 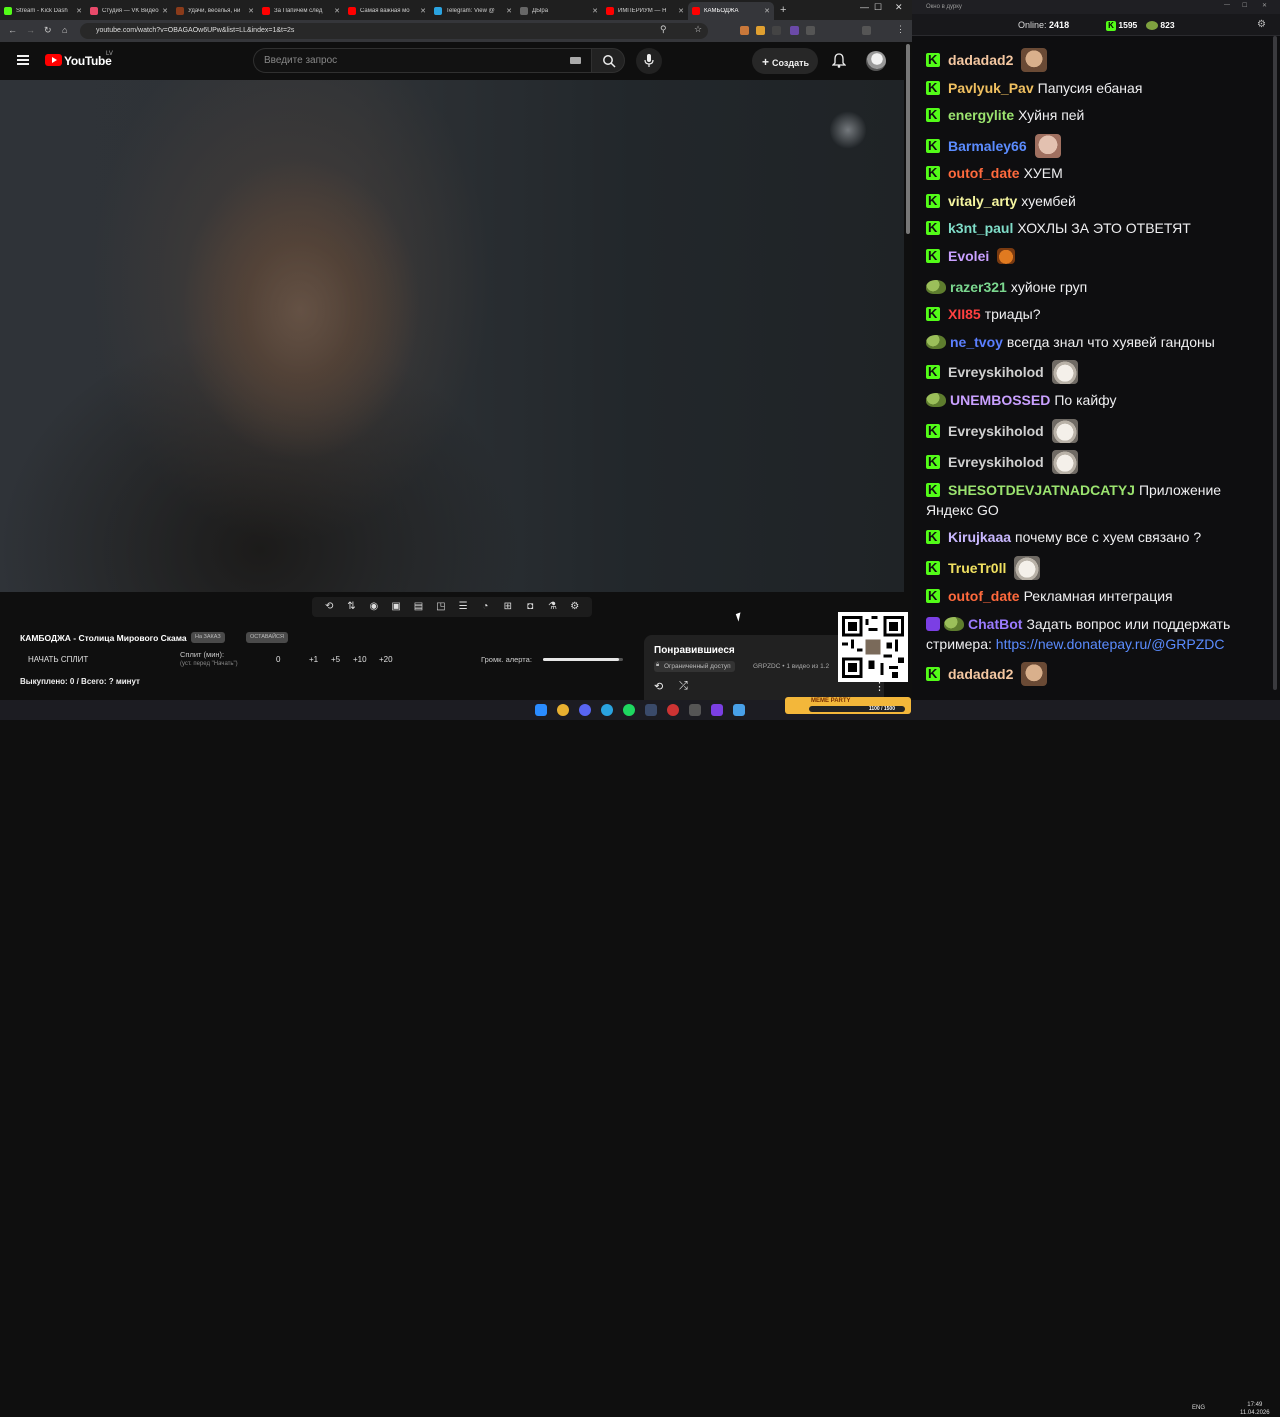 I want to click on loop-icon: ⟲, so click(x=329, y=607).